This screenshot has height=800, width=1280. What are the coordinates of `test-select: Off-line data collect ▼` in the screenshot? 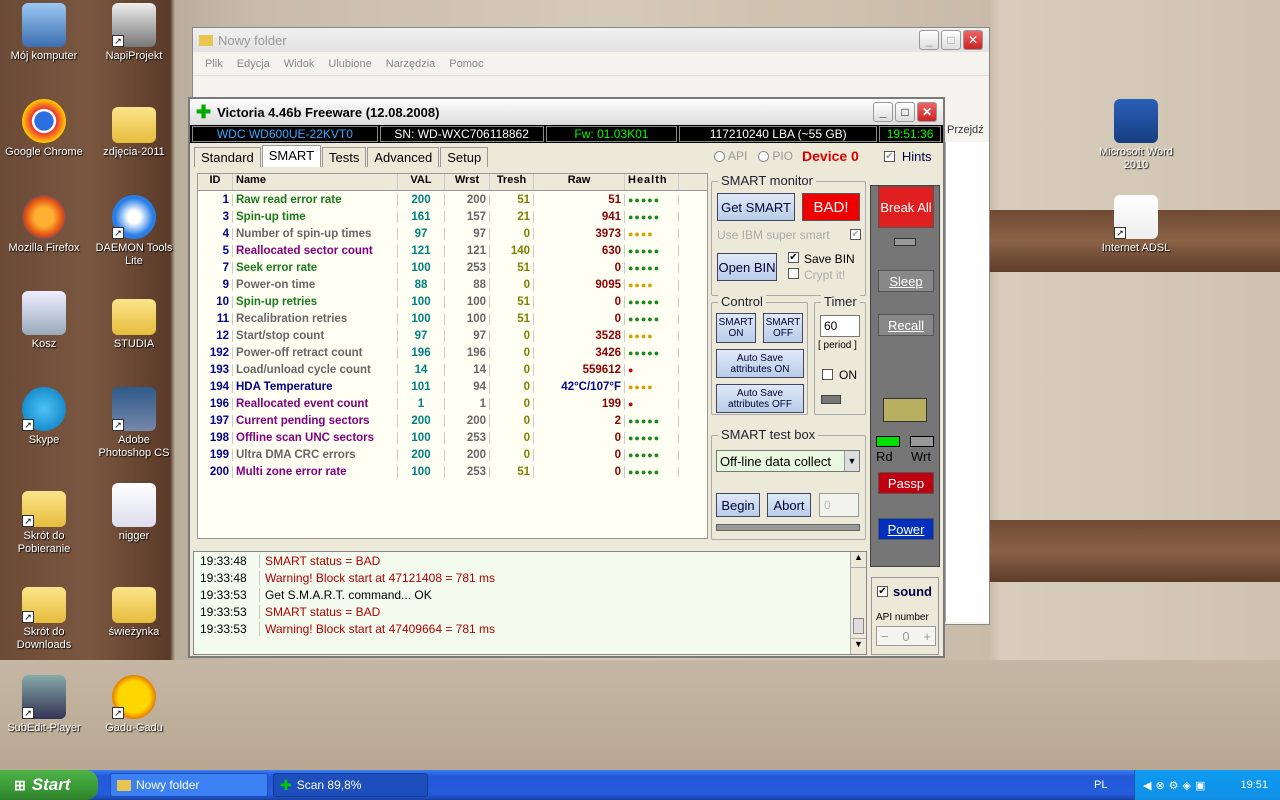 It's located at (788, 461).